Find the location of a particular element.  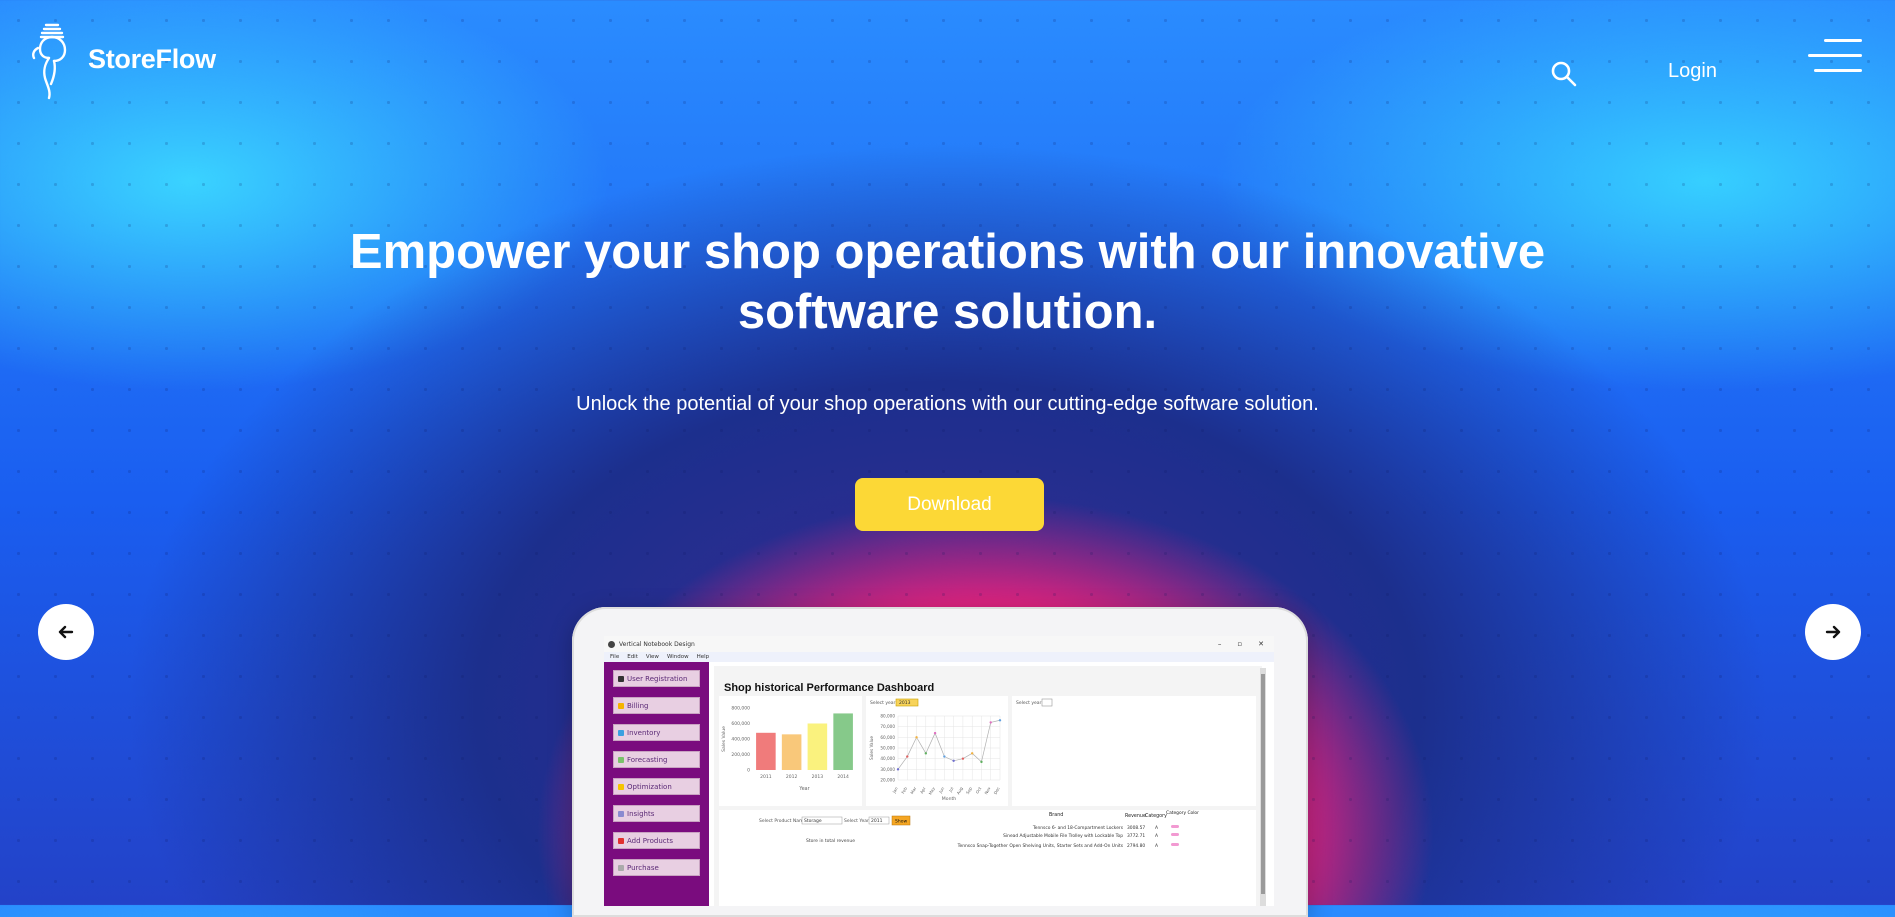

app-sidebar-label: User Registration is located at coordinates (657, 678).